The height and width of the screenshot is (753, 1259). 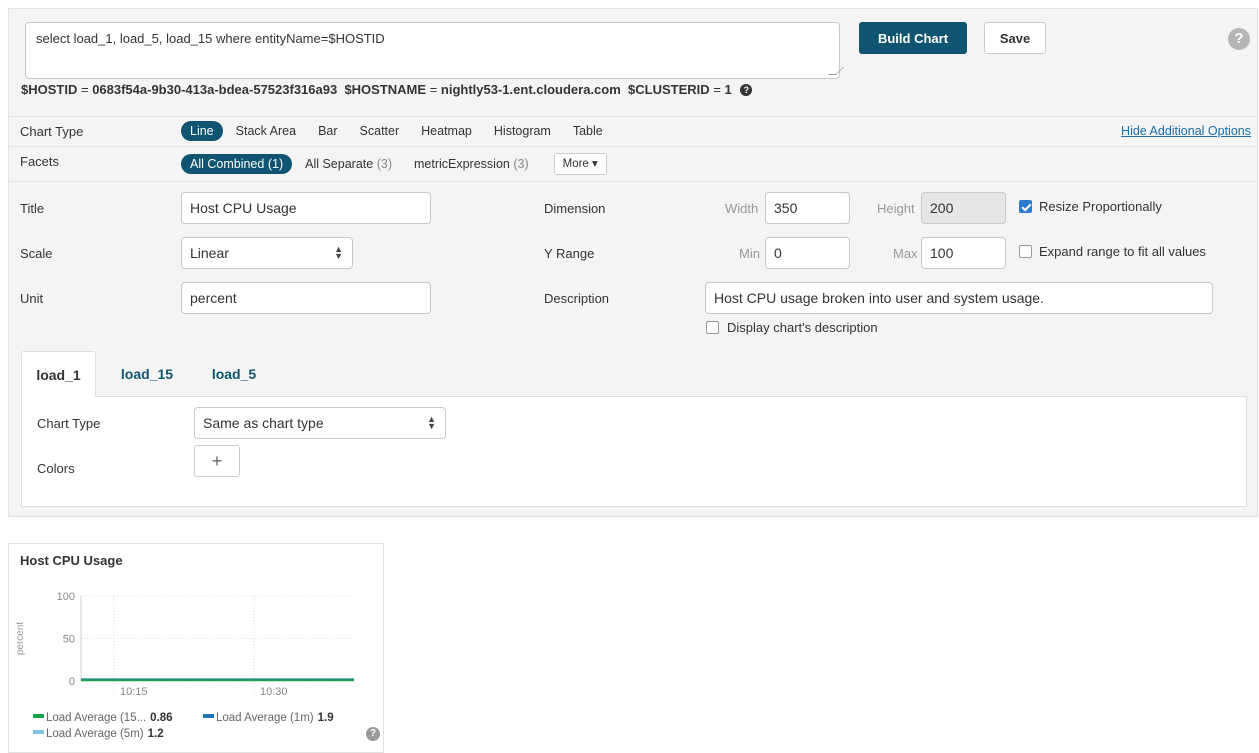 I want to click on tab-load-15: load_15, so click(x=147, y=374).